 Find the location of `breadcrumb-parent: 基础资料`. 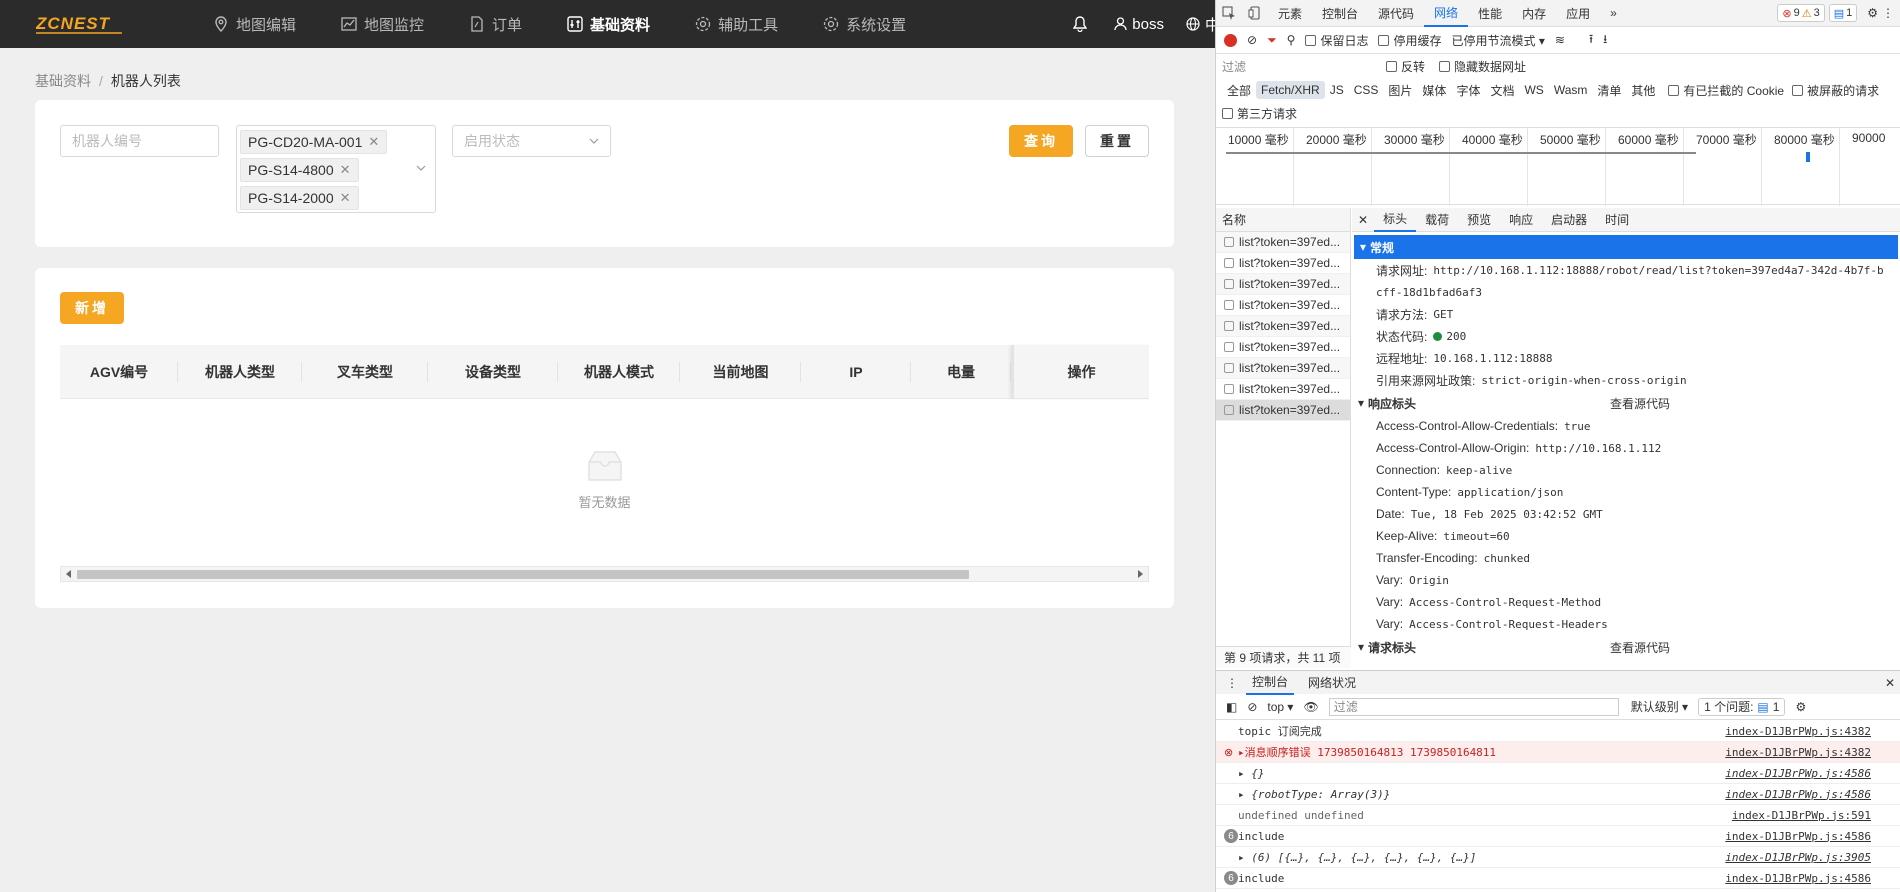

breadcrumb-parent: 基础资料 is located at coordinates (63, 81).